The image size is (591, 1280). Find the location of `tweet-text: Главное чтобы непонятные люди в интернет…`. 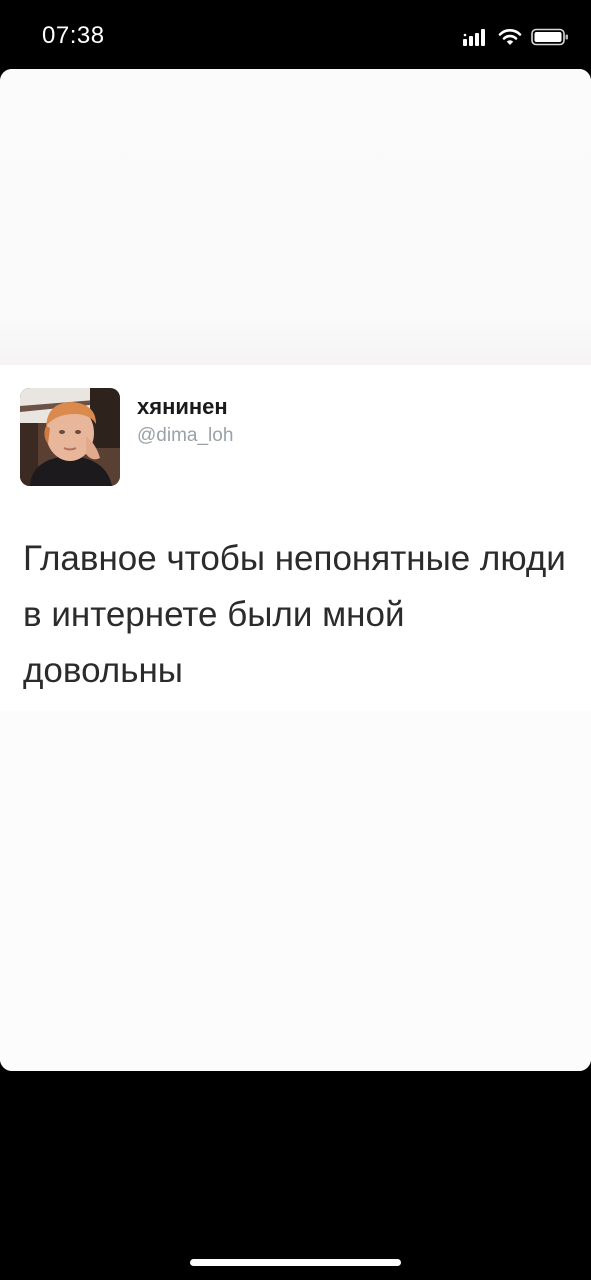

tweet-text: Главное чтобы непонятные люди в интернет… is located at coordinates (294, 614).